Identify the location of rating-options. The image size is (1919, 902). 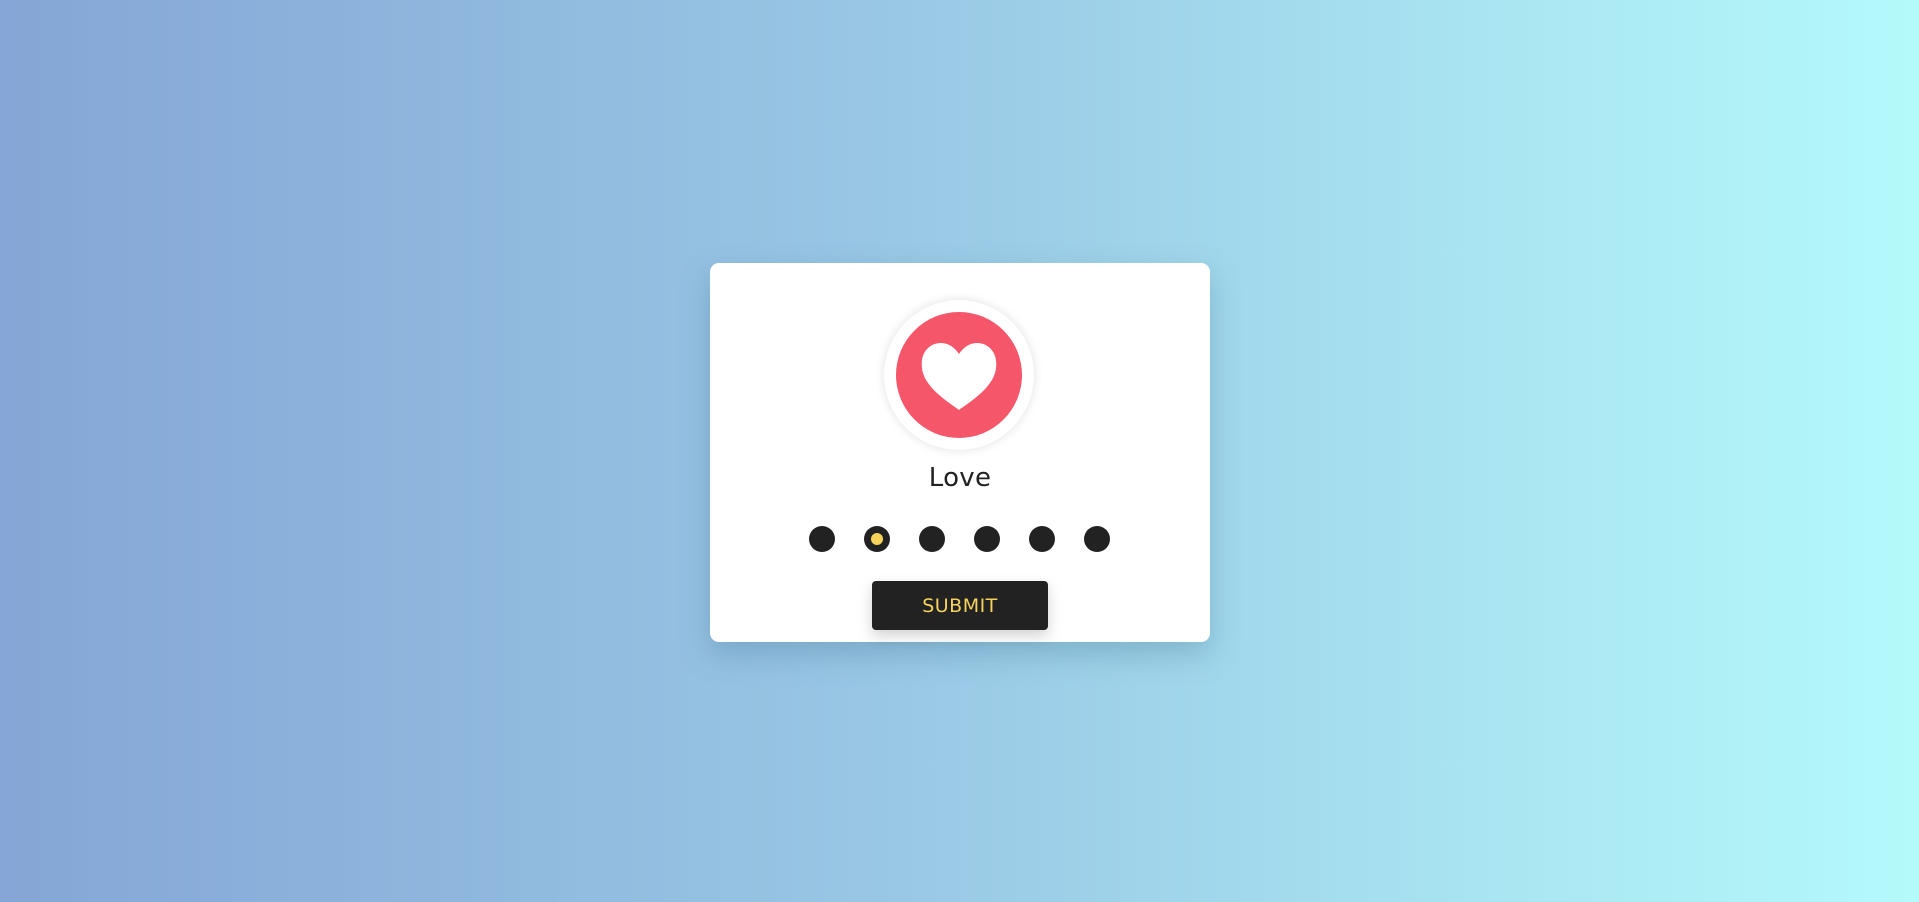
(964, 539).